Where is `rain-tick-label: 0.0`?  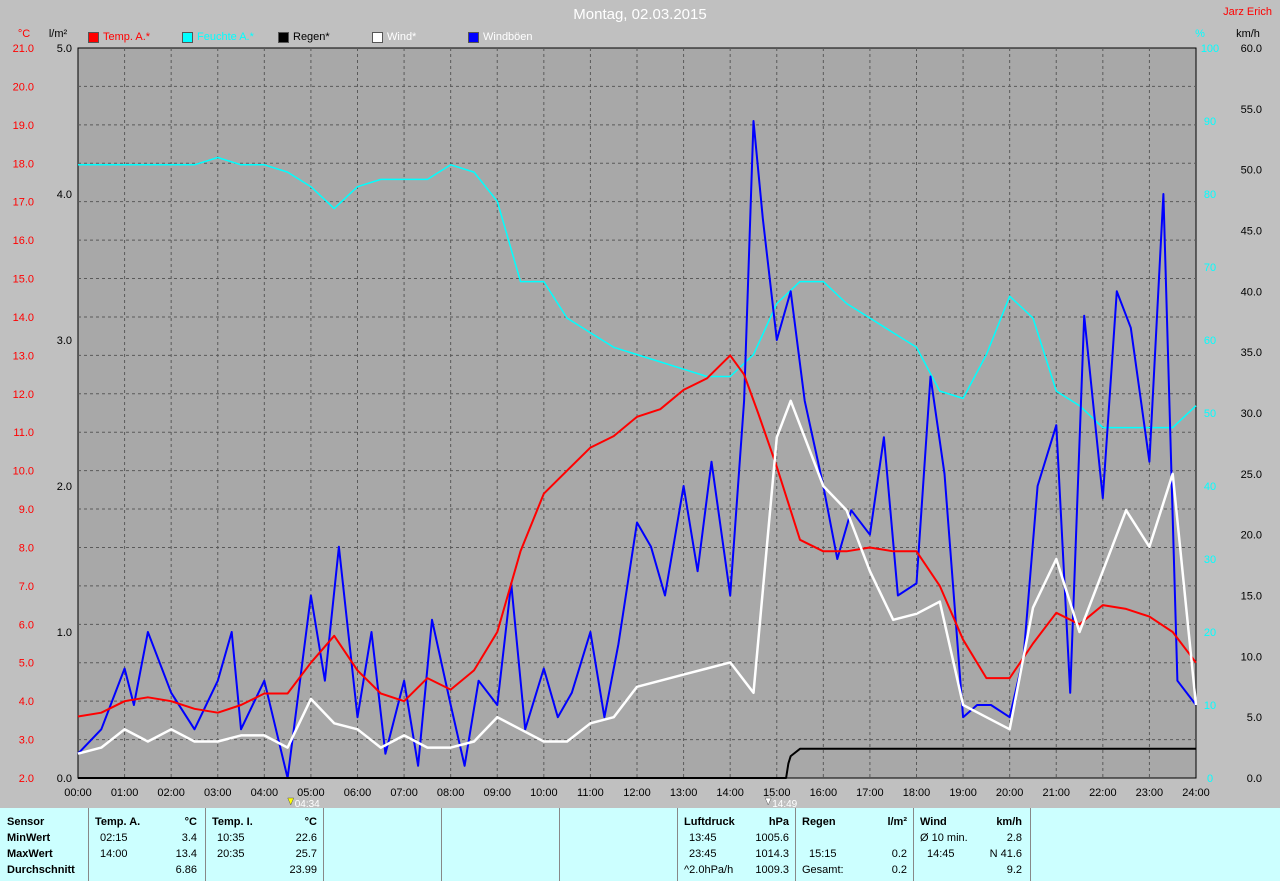 rain-tick-label: 0.0 is located at coordinates (64, 779).